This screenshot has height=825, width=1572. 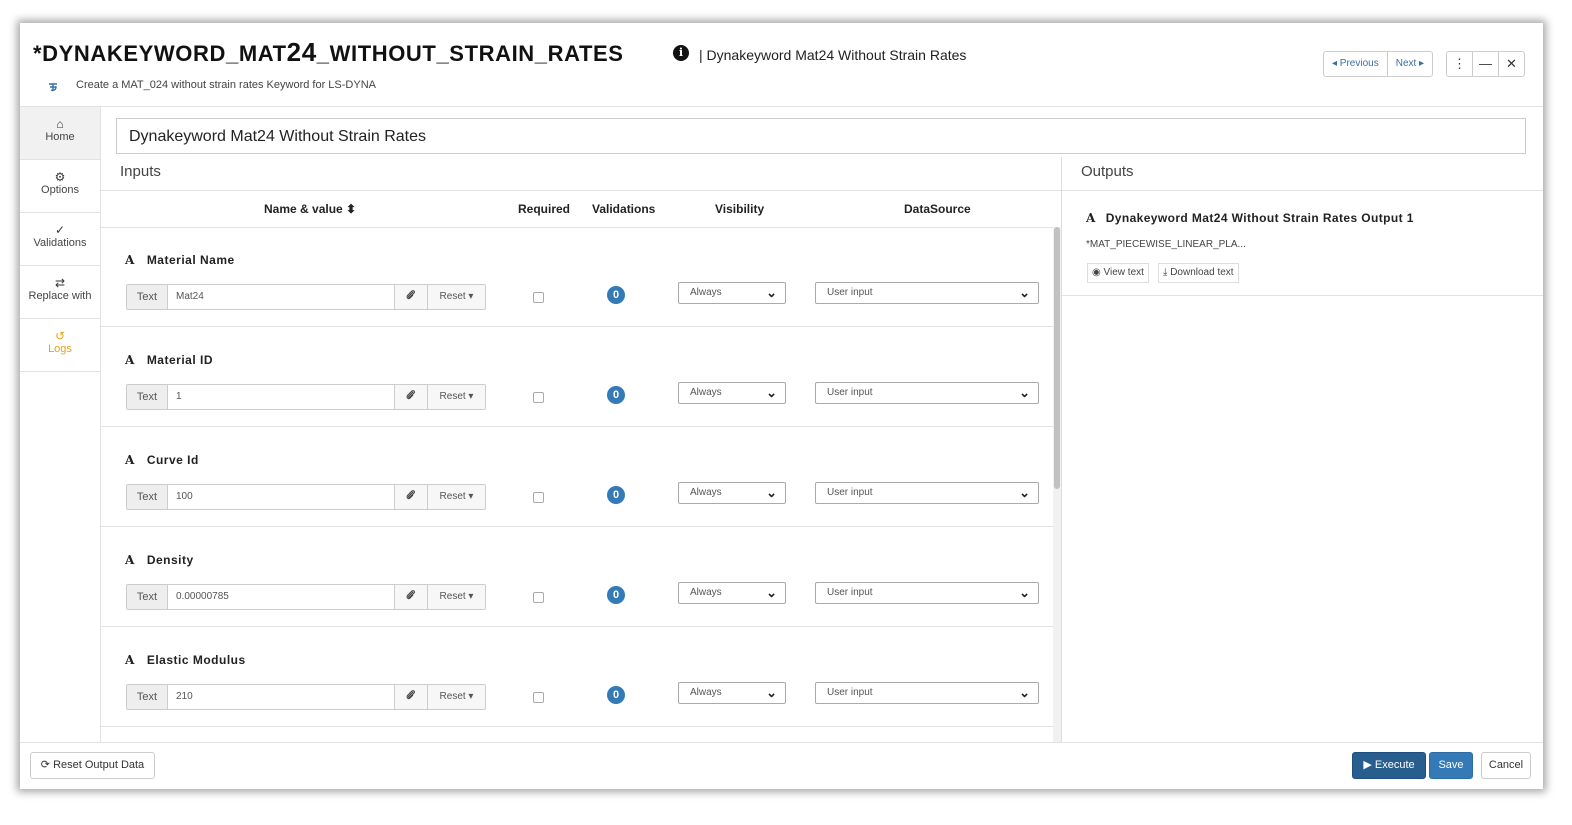 I want to click on scrollbar-thumb, so click(x=1057, y=358).